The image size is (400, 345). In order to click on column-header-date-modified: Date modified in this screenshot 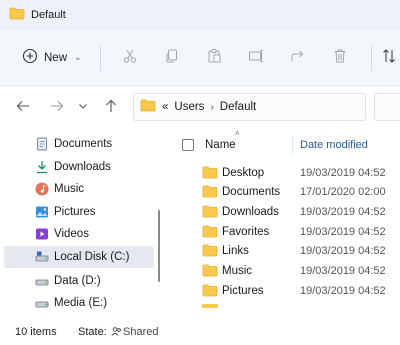, I will do `click(334, 145)`.